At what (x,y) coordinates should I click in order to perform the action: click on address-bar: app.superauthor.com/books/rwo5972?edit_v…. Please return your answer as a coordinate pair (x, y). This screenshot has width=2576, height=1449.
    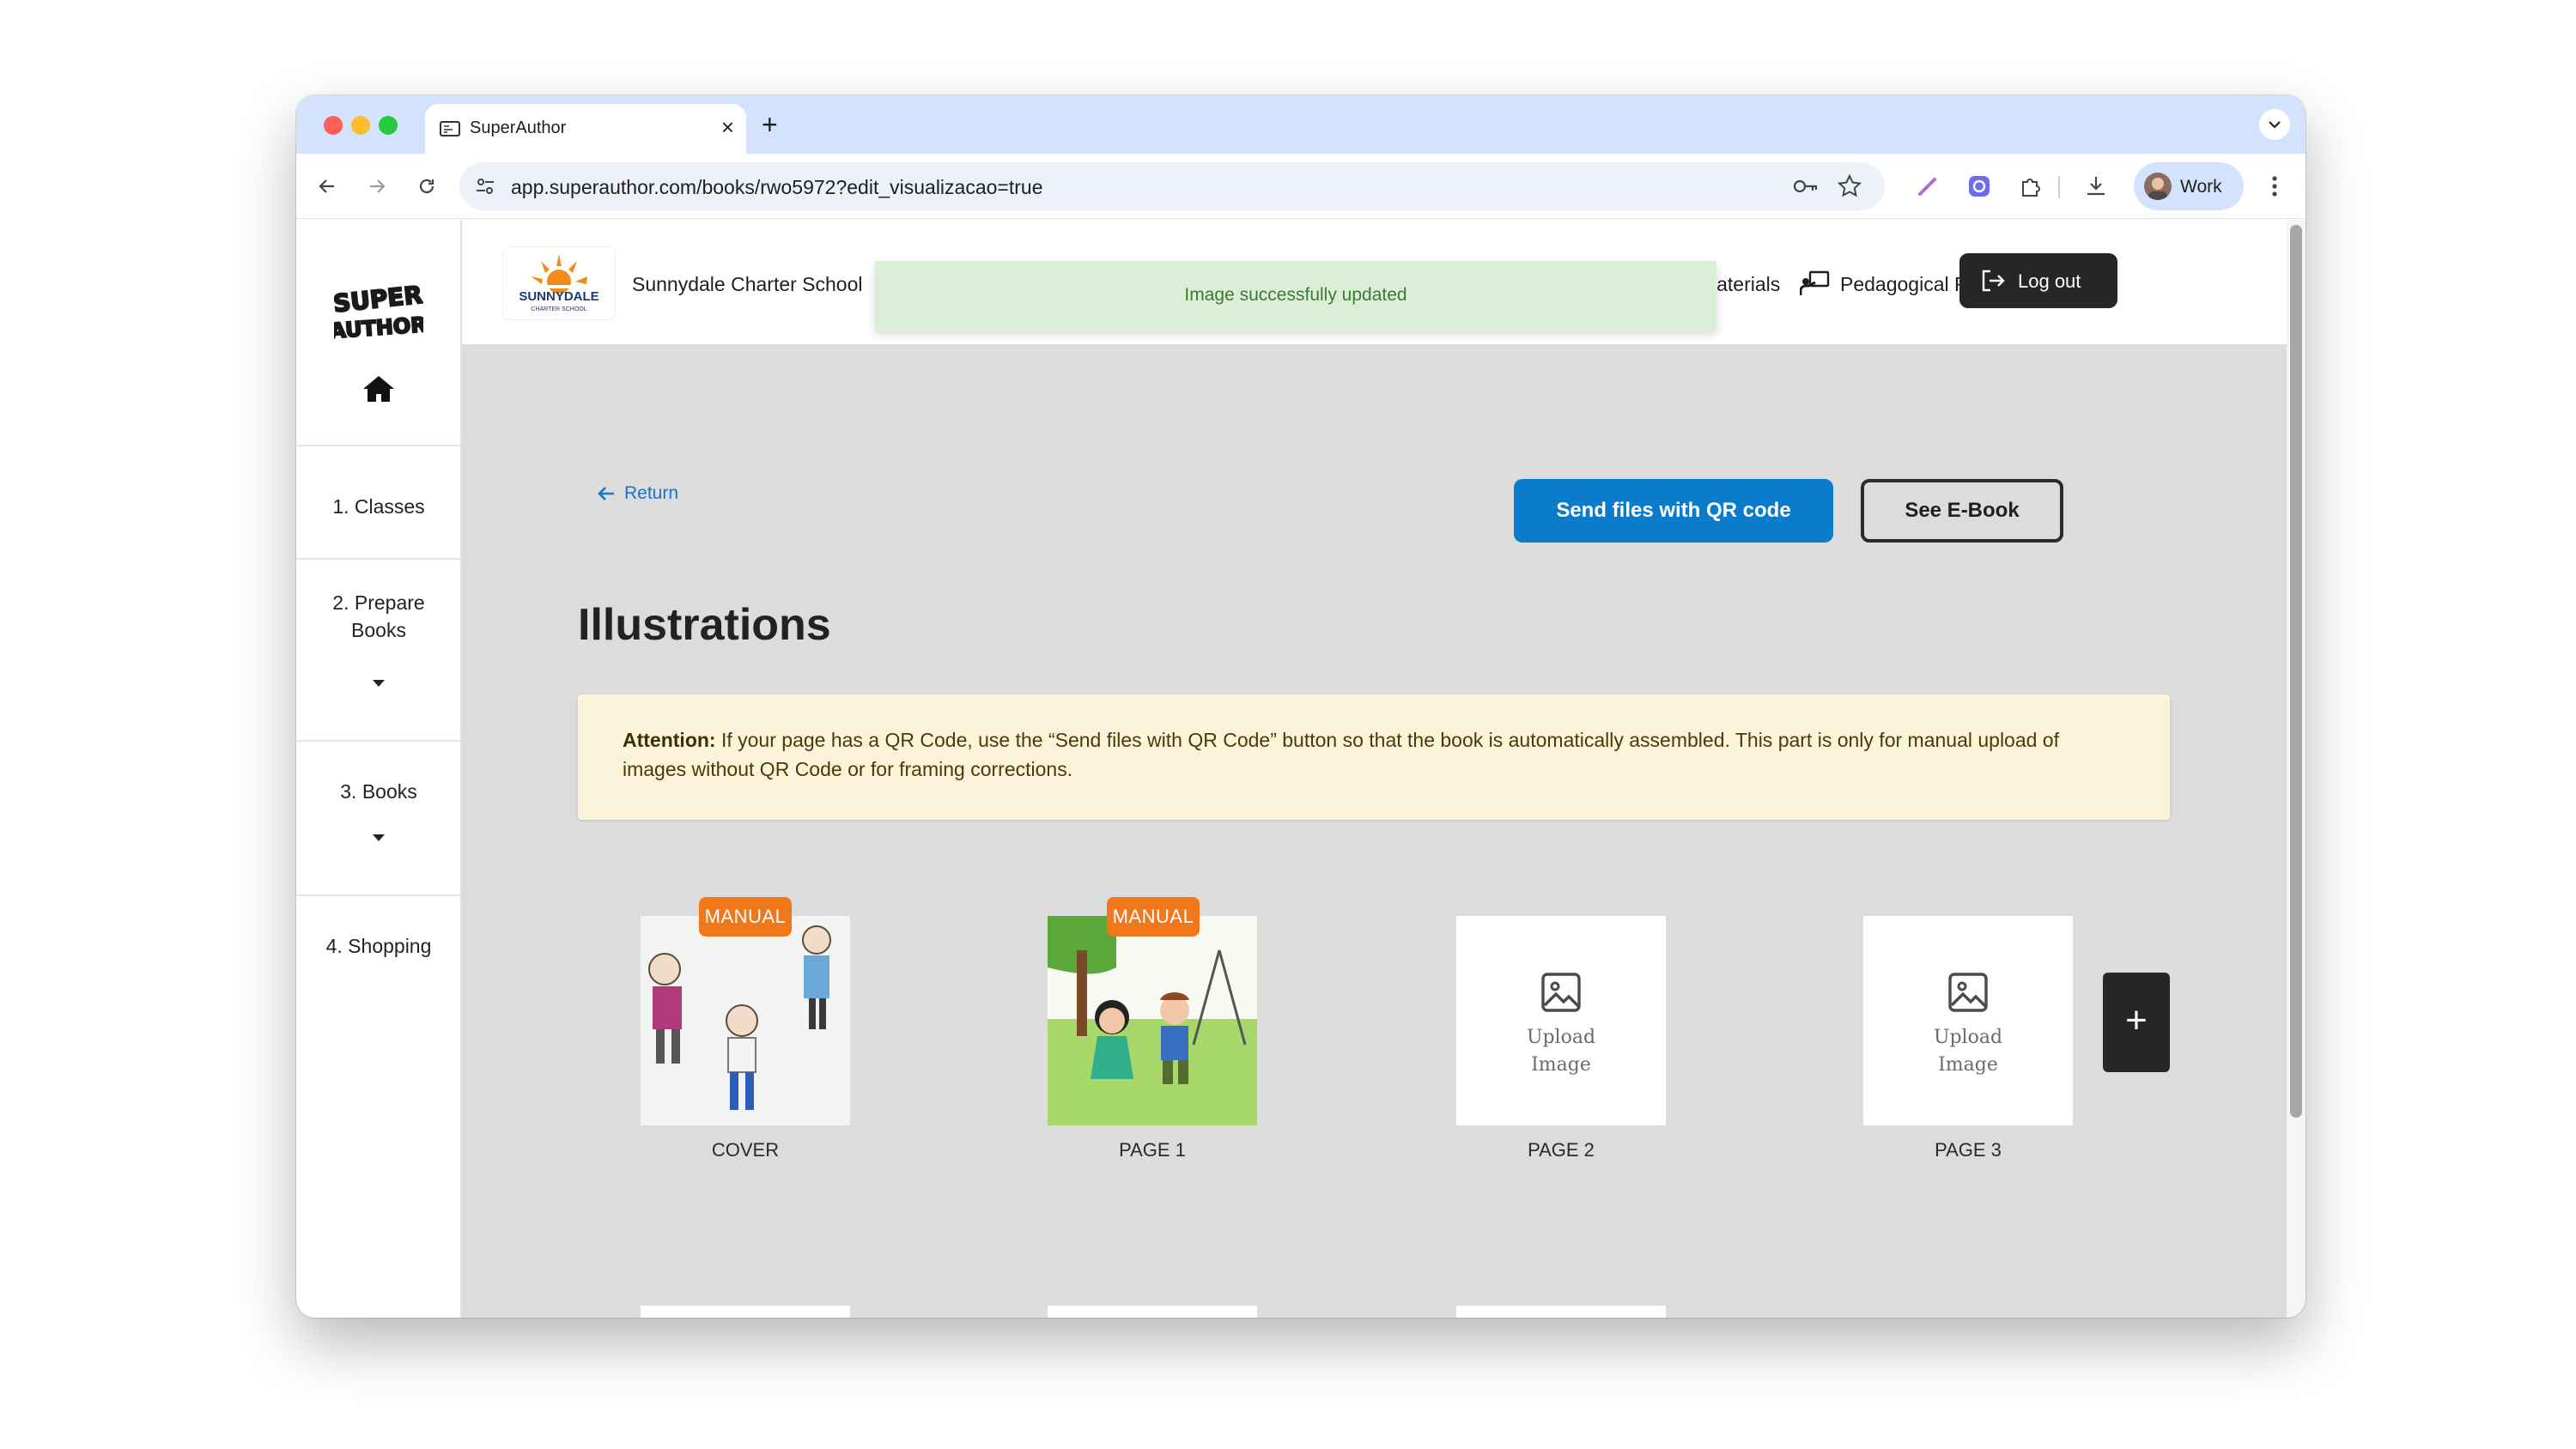
    Looking at the image, I should click on (1172, 186).